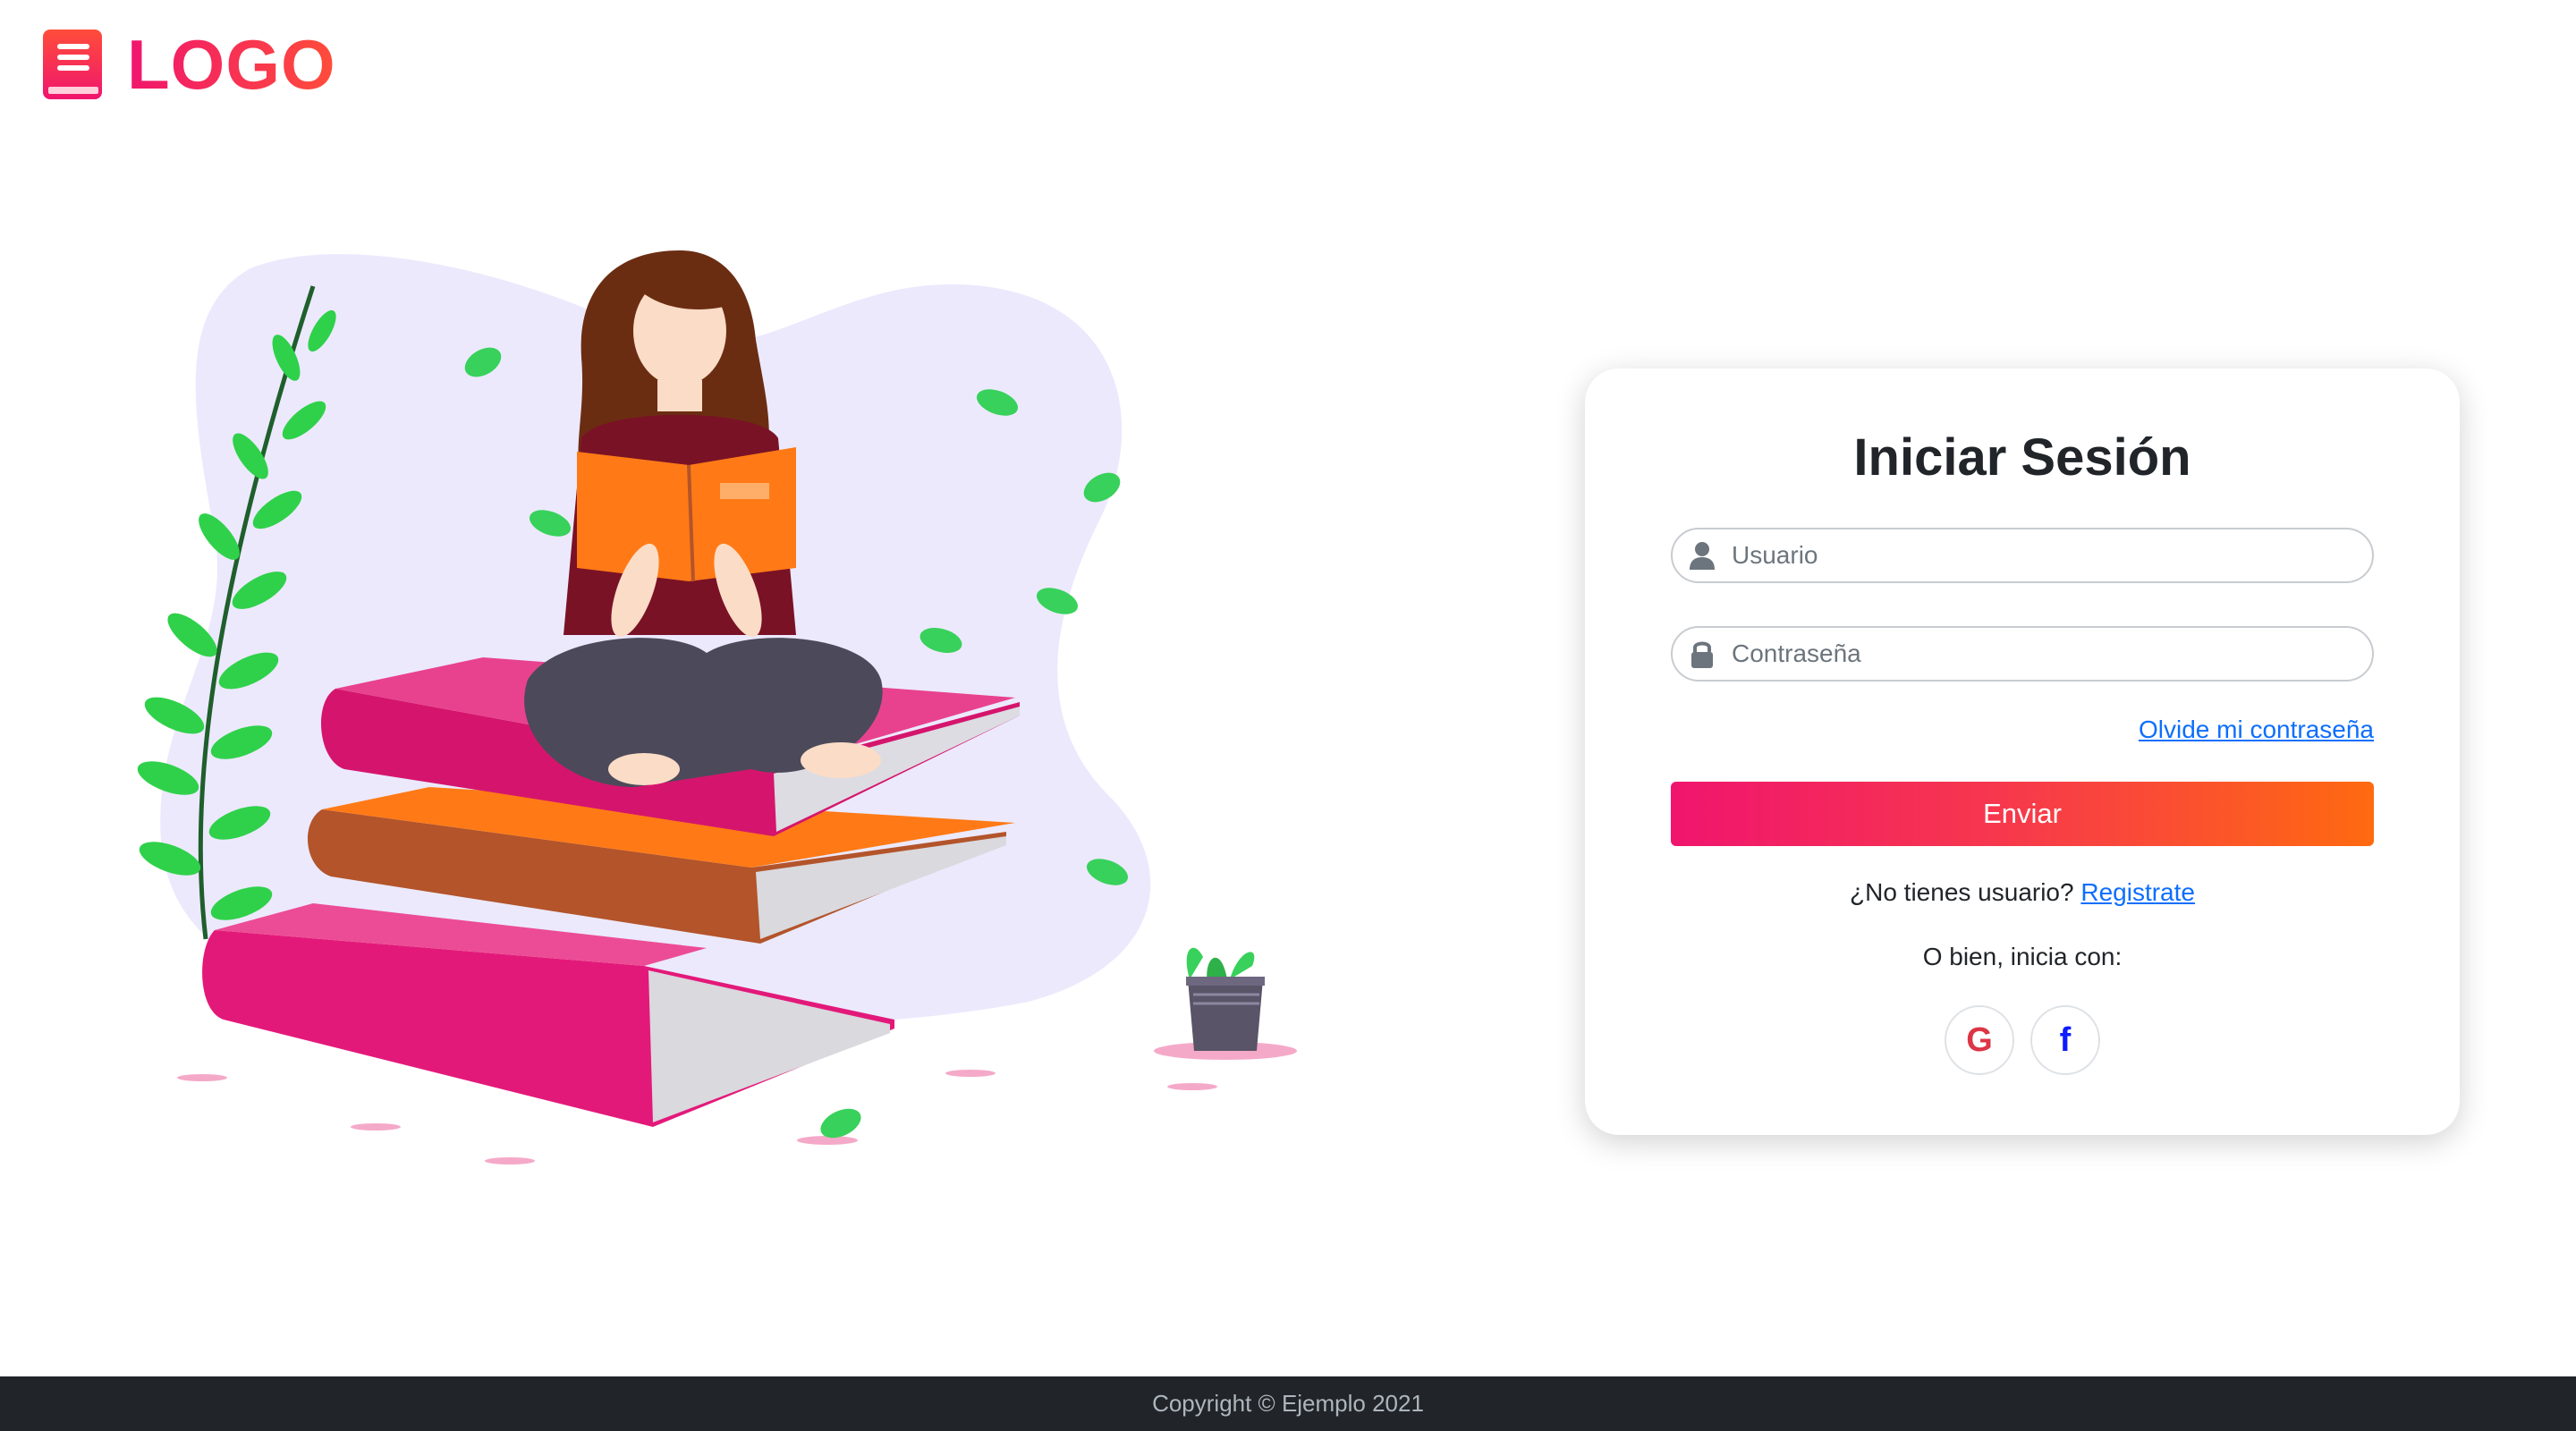 The height and width of the screenshot is (1431, 2576). Describe the element at coordinates (231, 65) in the screenshot. I see `logo-text: LOGO` at that location.